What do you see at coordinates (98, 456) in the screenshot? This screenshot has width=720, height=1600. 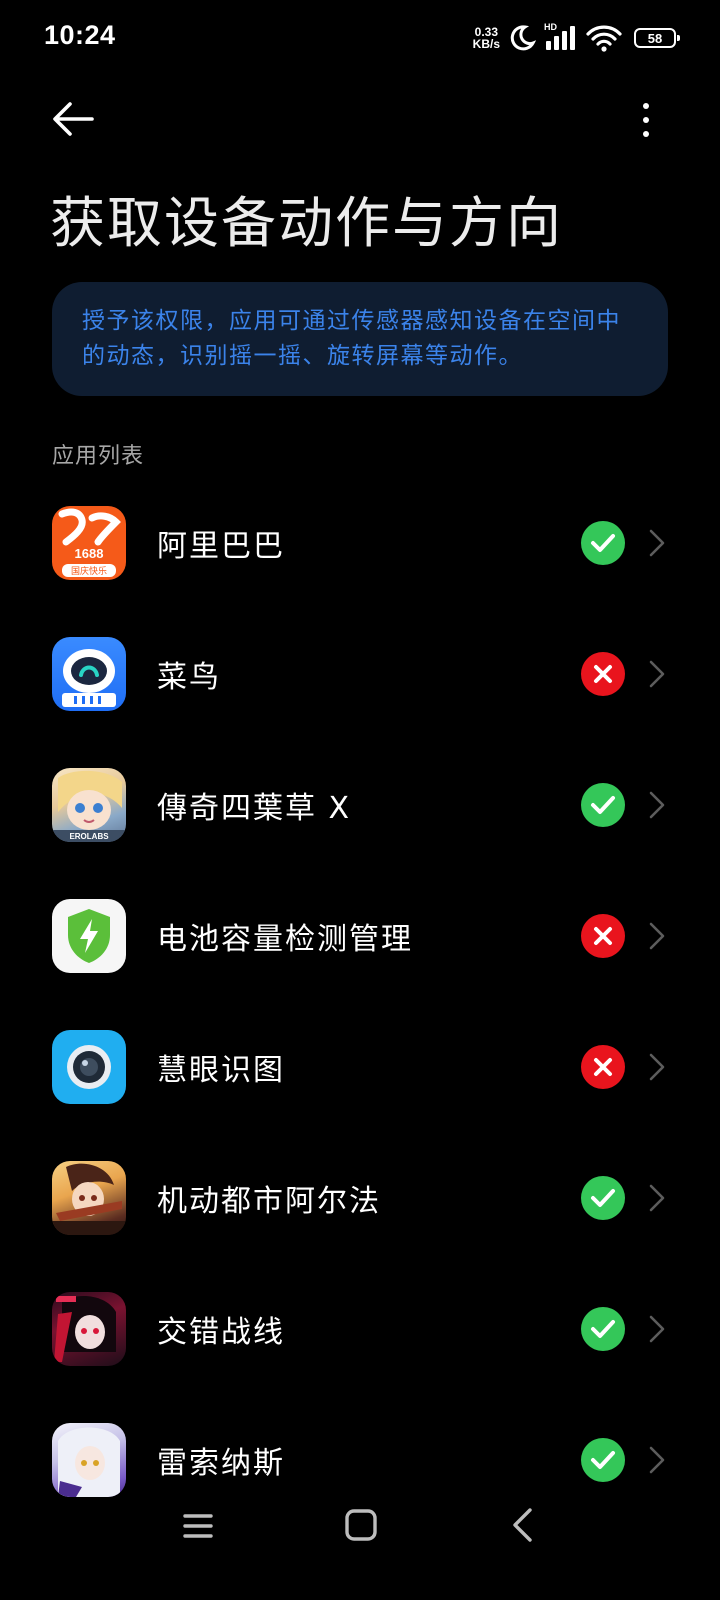 I see `app-list-header: 应用列表` at bounding box center [98, 456].